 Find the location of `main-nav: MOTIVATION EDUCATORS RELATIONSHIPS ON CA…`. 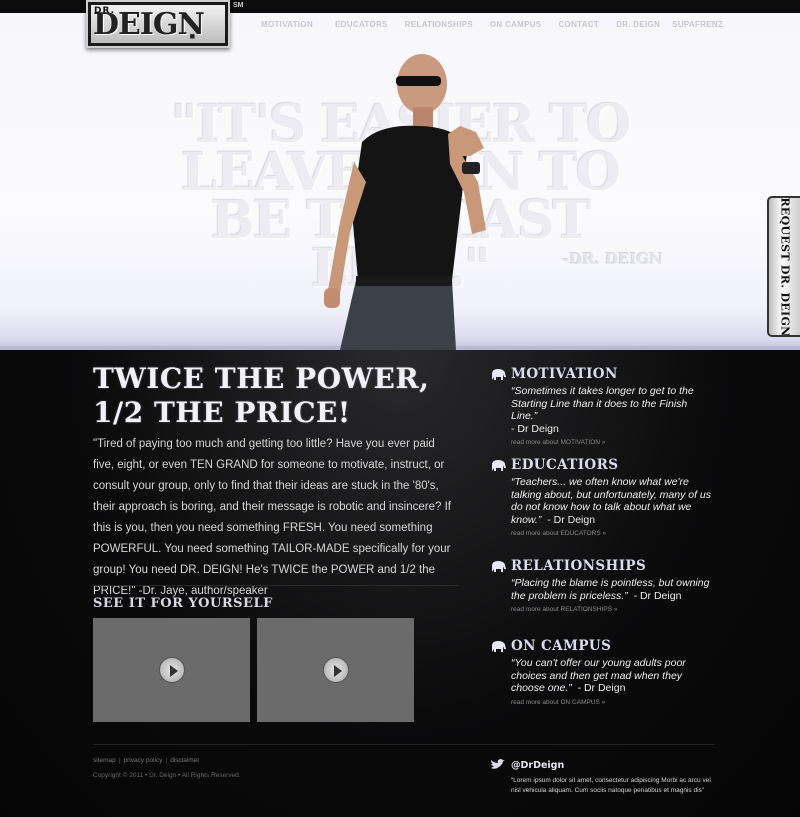

main-nav: MOTIVATION EDUCATORS RELATIONSHIPS ON CA… is located at coordinates (492, 26).